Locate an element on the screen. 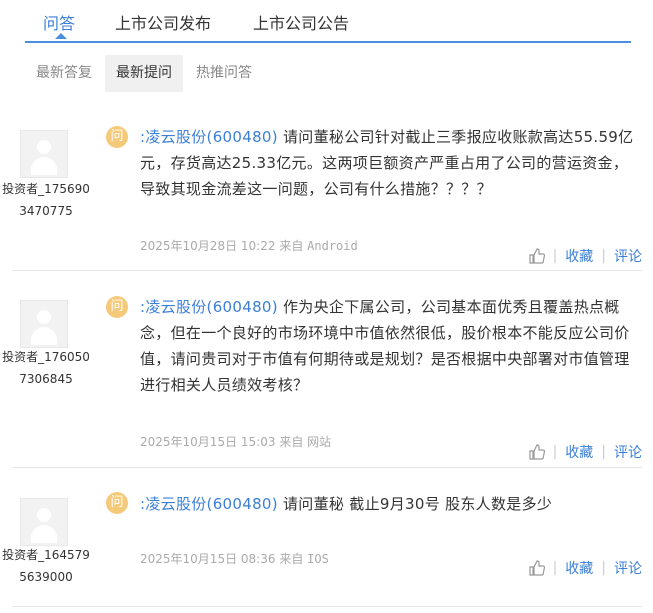 This screenshot has width=653, height=613. post-date: 2025年10月15日 15:03 is located at coordinates (208, 442).